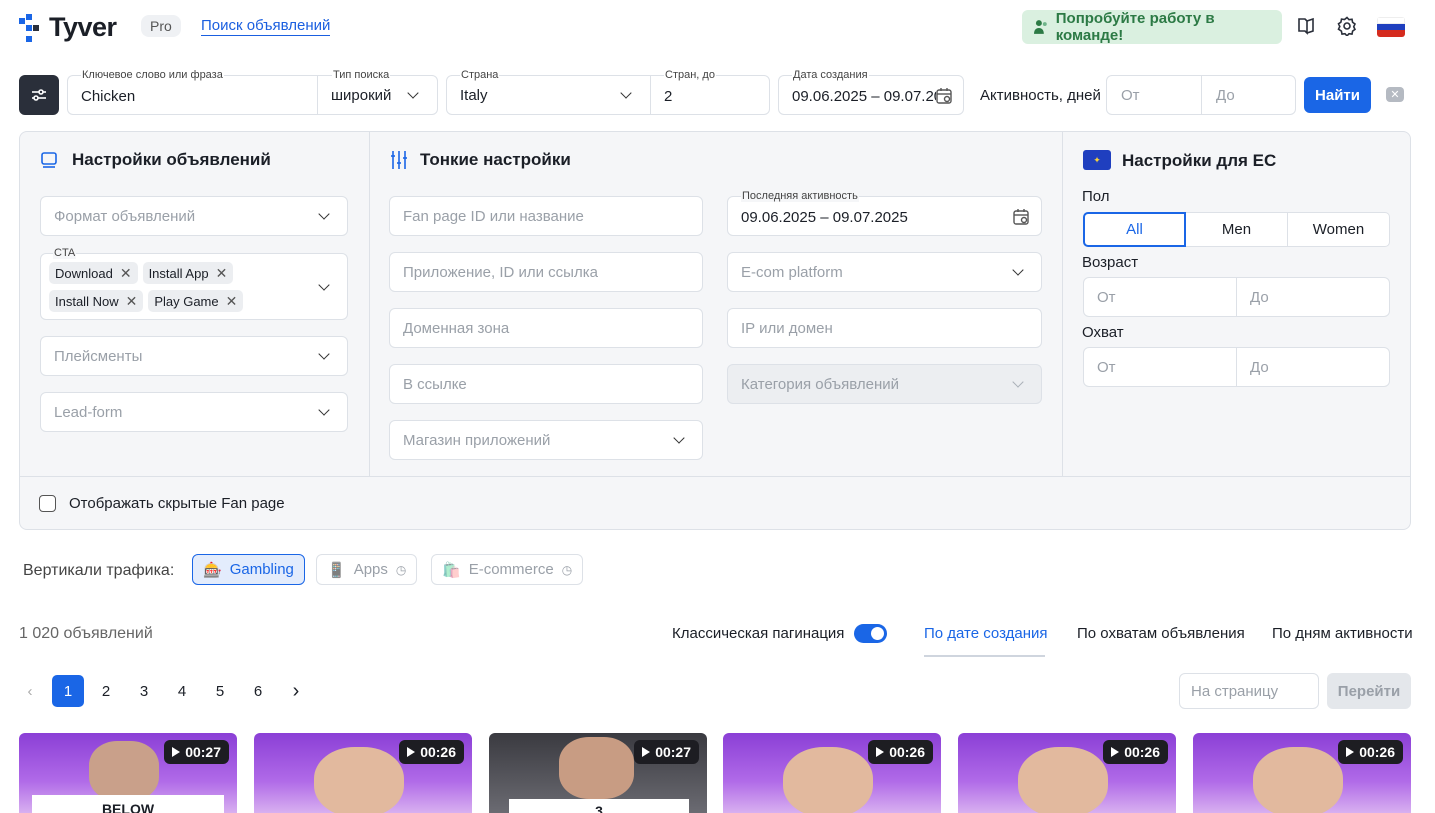 Image resolution: width=1435 pixels, height=813 pixels. Describe the element at coordinates (68, 27) in the screenshot. I see `logo: Tyver` at that location.